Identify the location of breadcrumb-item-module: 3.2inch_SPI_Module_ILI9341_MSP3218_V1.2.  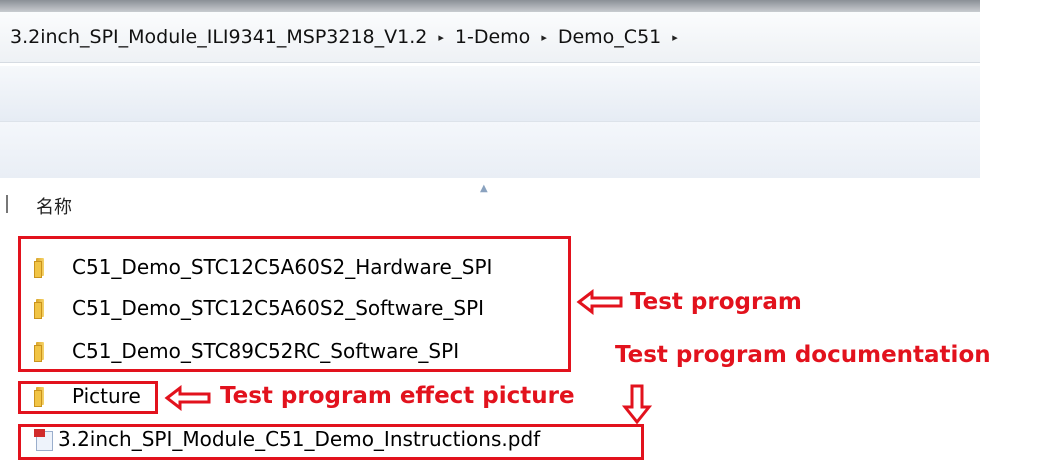
(218, 37).